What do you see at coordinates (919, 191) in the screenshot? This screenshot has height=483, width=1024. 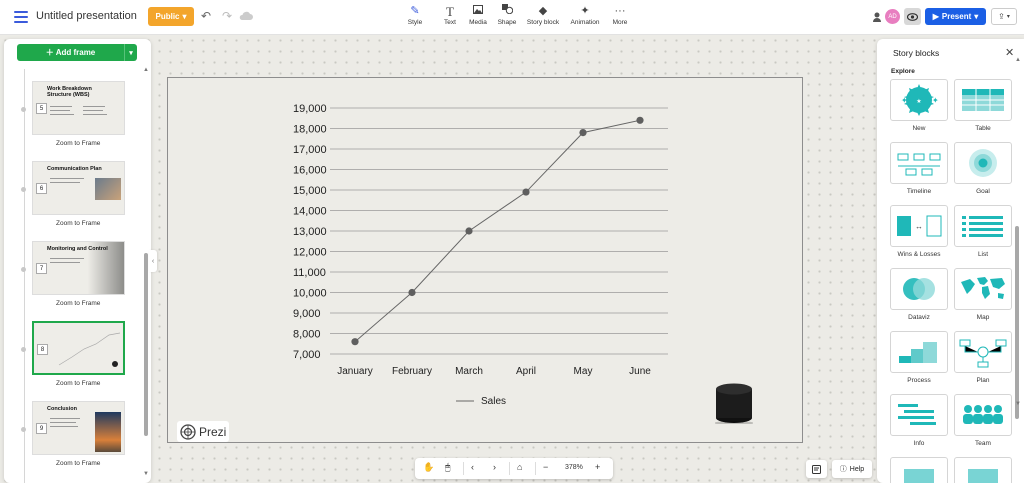 I see `story-block-label: Timeline` at bounding box center [919, 191].